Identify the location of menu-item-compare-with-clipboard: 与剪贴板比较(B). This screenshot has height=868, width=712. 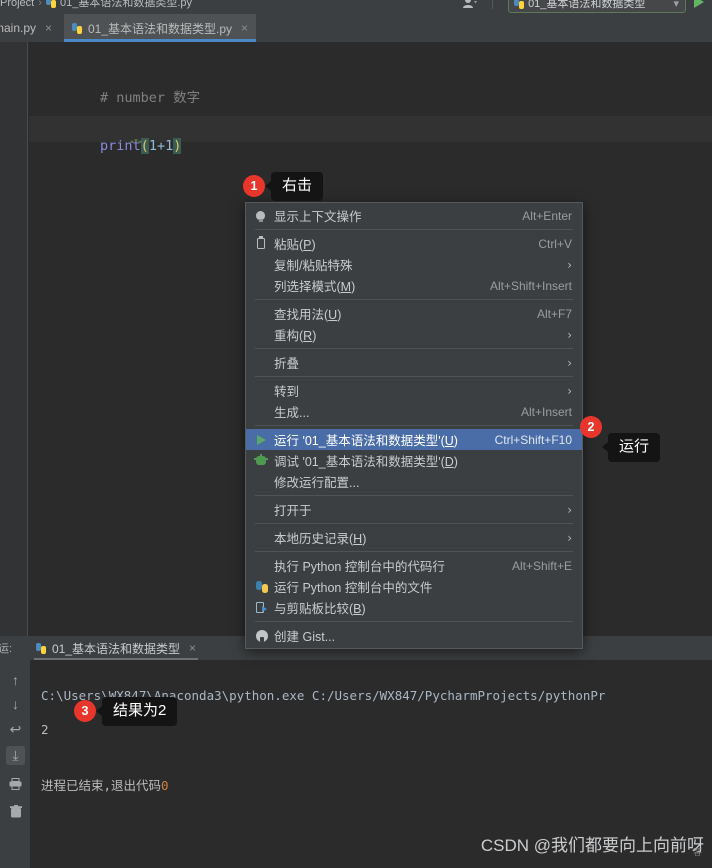
(414, 607).